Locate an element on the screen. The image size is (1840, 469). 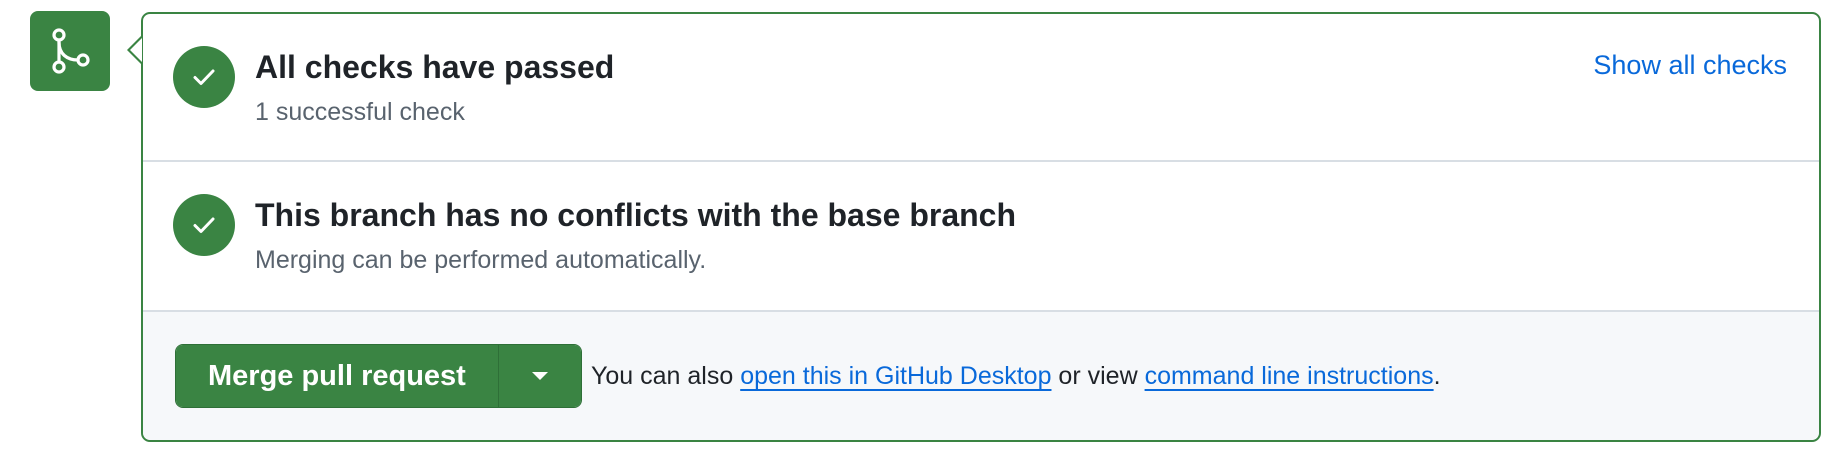
box-pointer-fill is located at coordinates (136, 50).